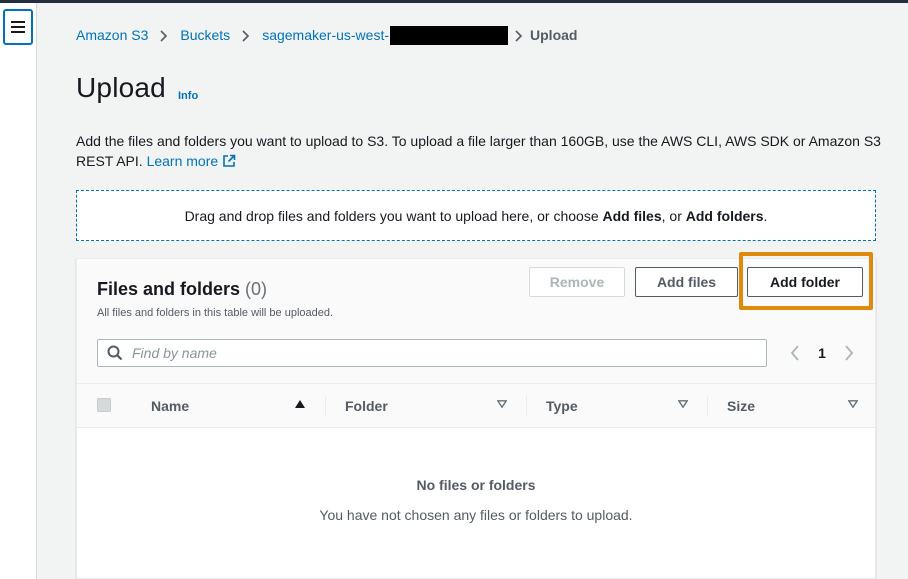 This screenshot has width=908, height=579. What do you see at coordinates (554, 35) in the screenshot?
I see `breadcrumb-current: Upload` at bounding box center [554, 35].